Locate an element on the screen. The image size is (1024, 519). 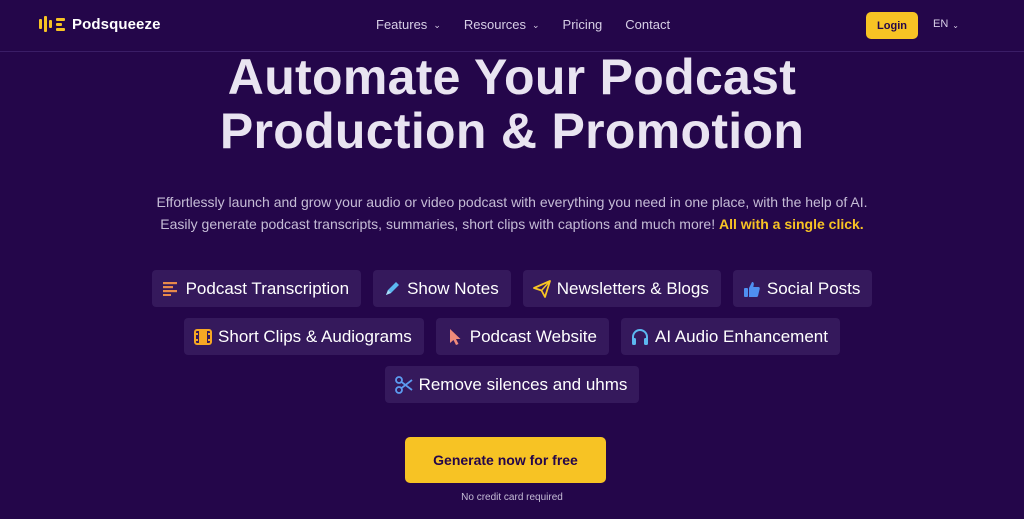
nav-link-label: Pricing is located at coordinates (582, 24).